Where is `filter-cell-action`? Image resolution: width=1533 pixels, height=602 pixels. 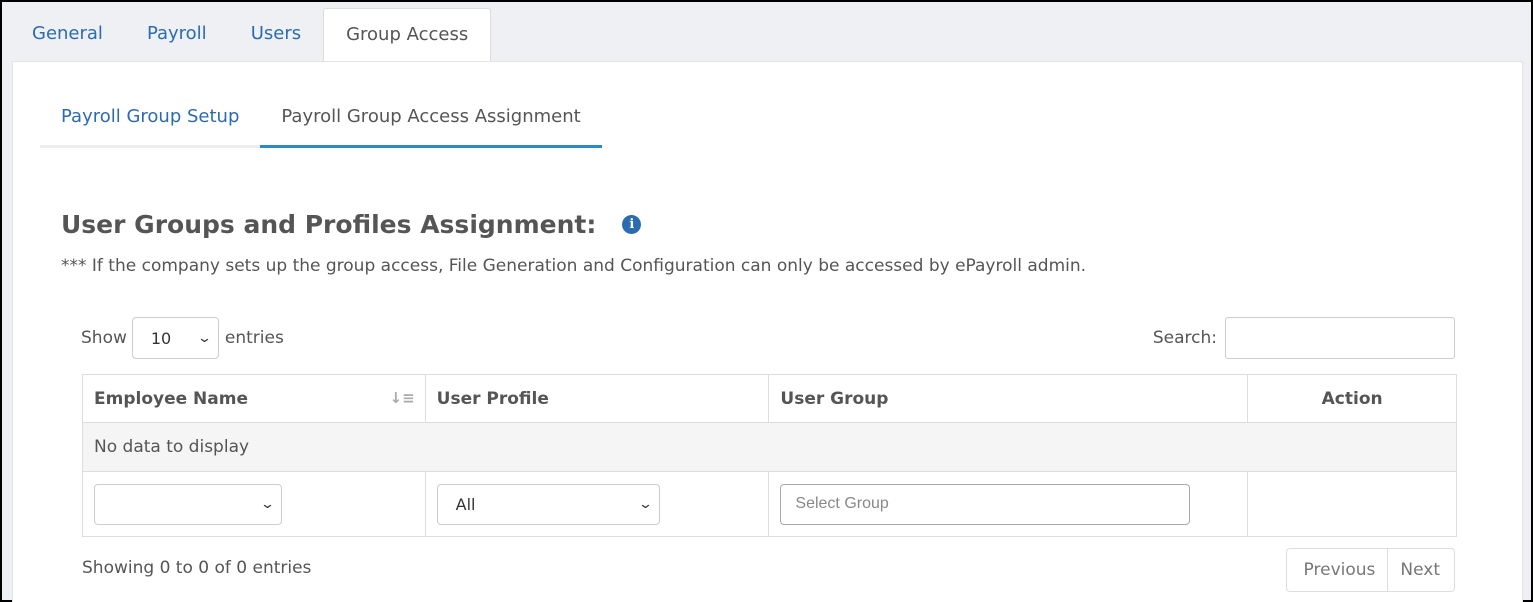
filter-cell-action is located at coordinates (1352, 504).